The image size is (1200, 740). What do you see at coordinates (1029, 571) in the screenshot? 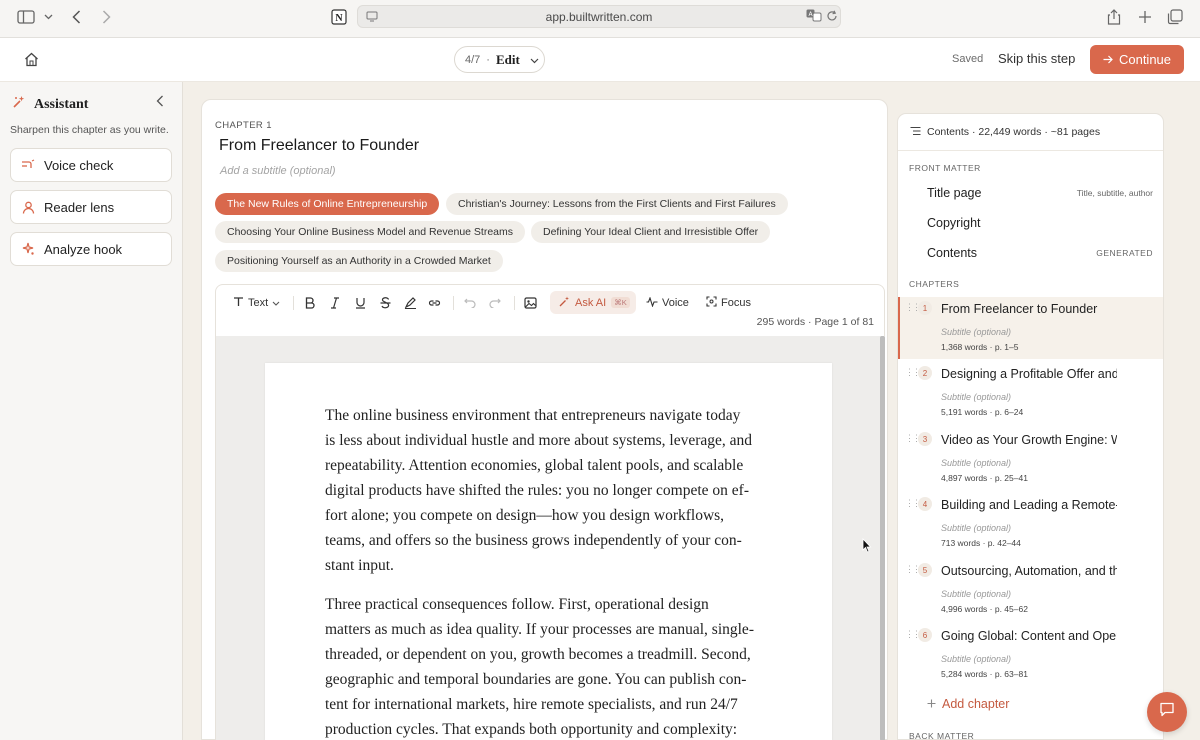
I see `chapter-item-title: Outsourcing, Automation, and th` at bounding box center [1029, 571].